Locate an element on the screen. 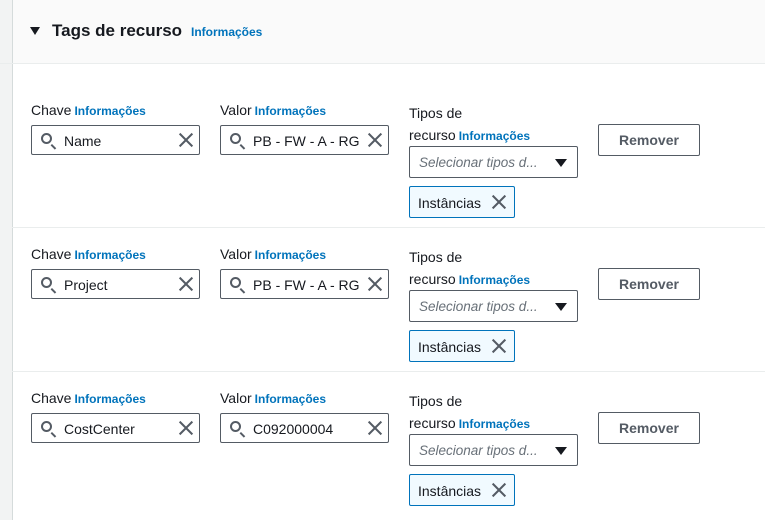 This screenshot has width=765, height=520. collapse-caret-icon is located at coordinates (35, 31).